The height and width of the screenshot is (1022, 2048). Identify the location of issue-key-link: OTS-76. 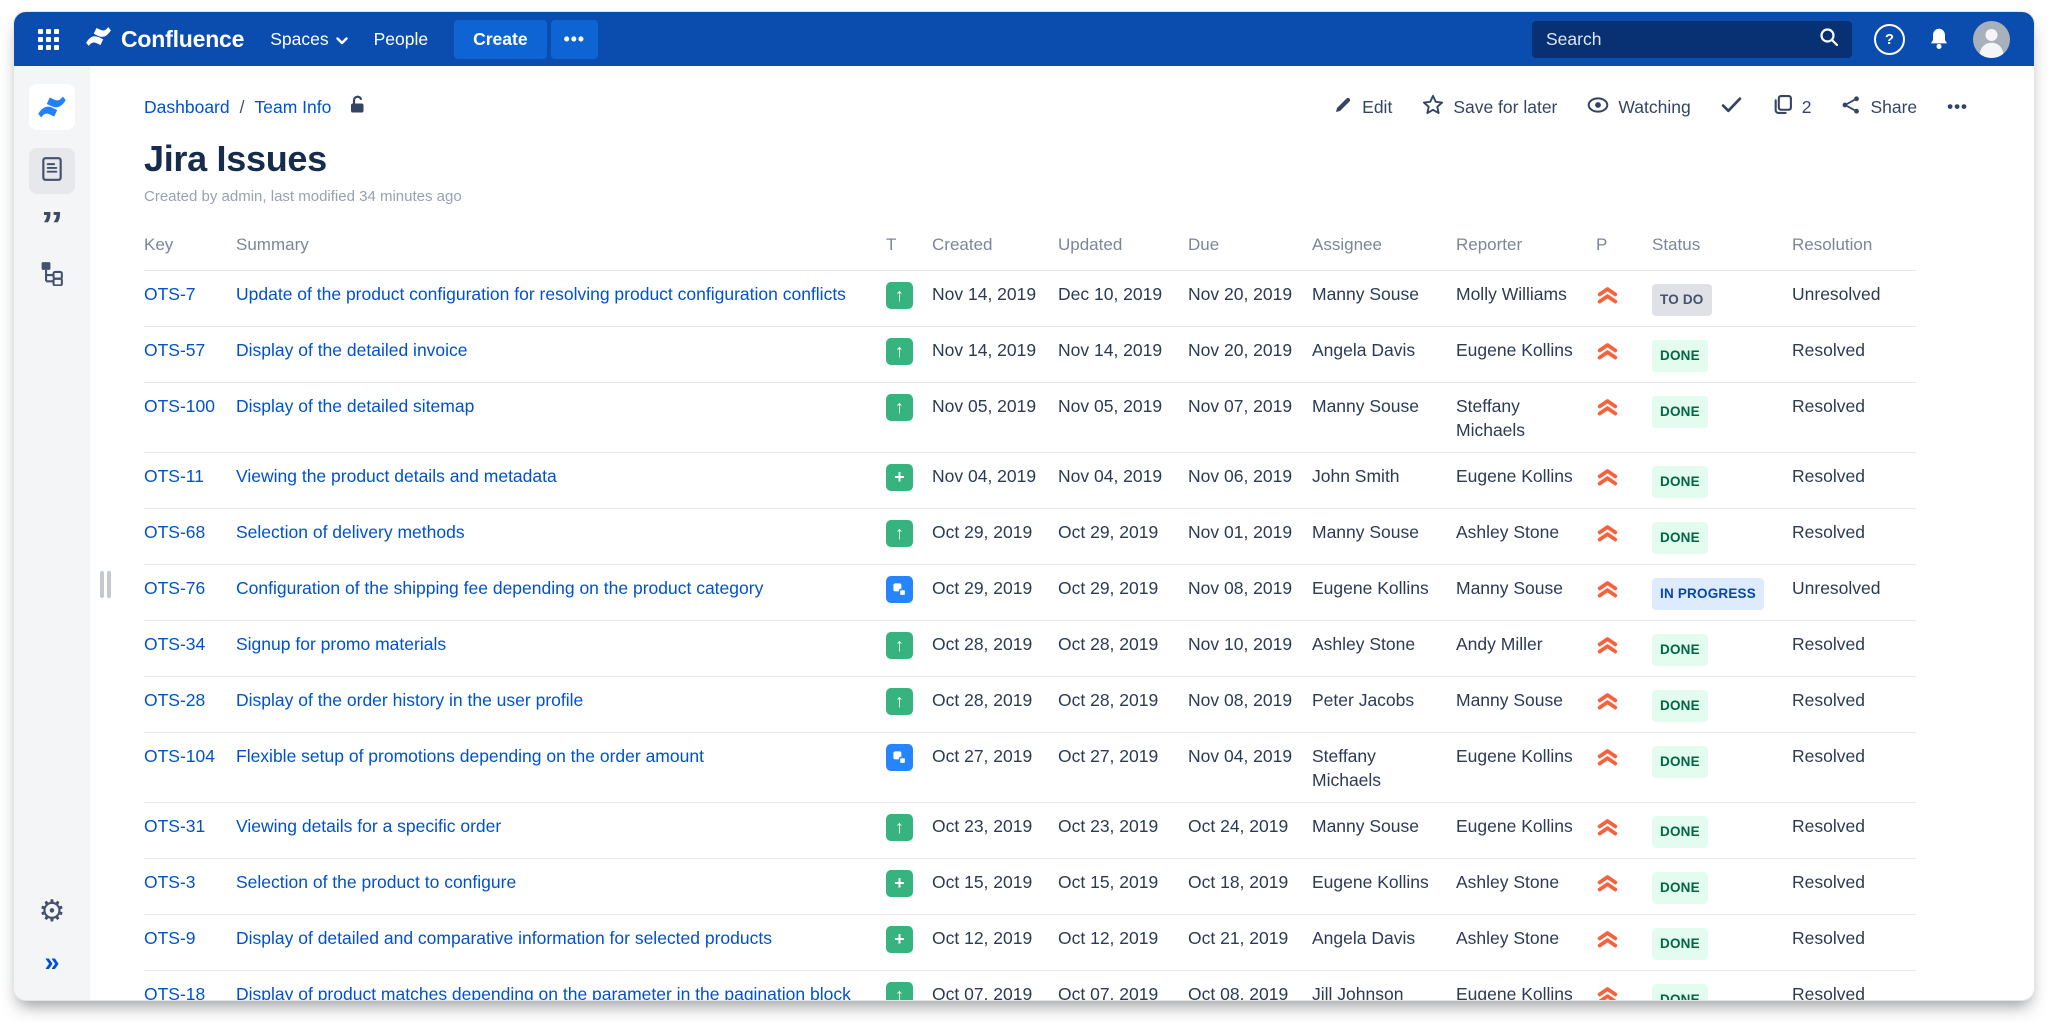
(174, 588).